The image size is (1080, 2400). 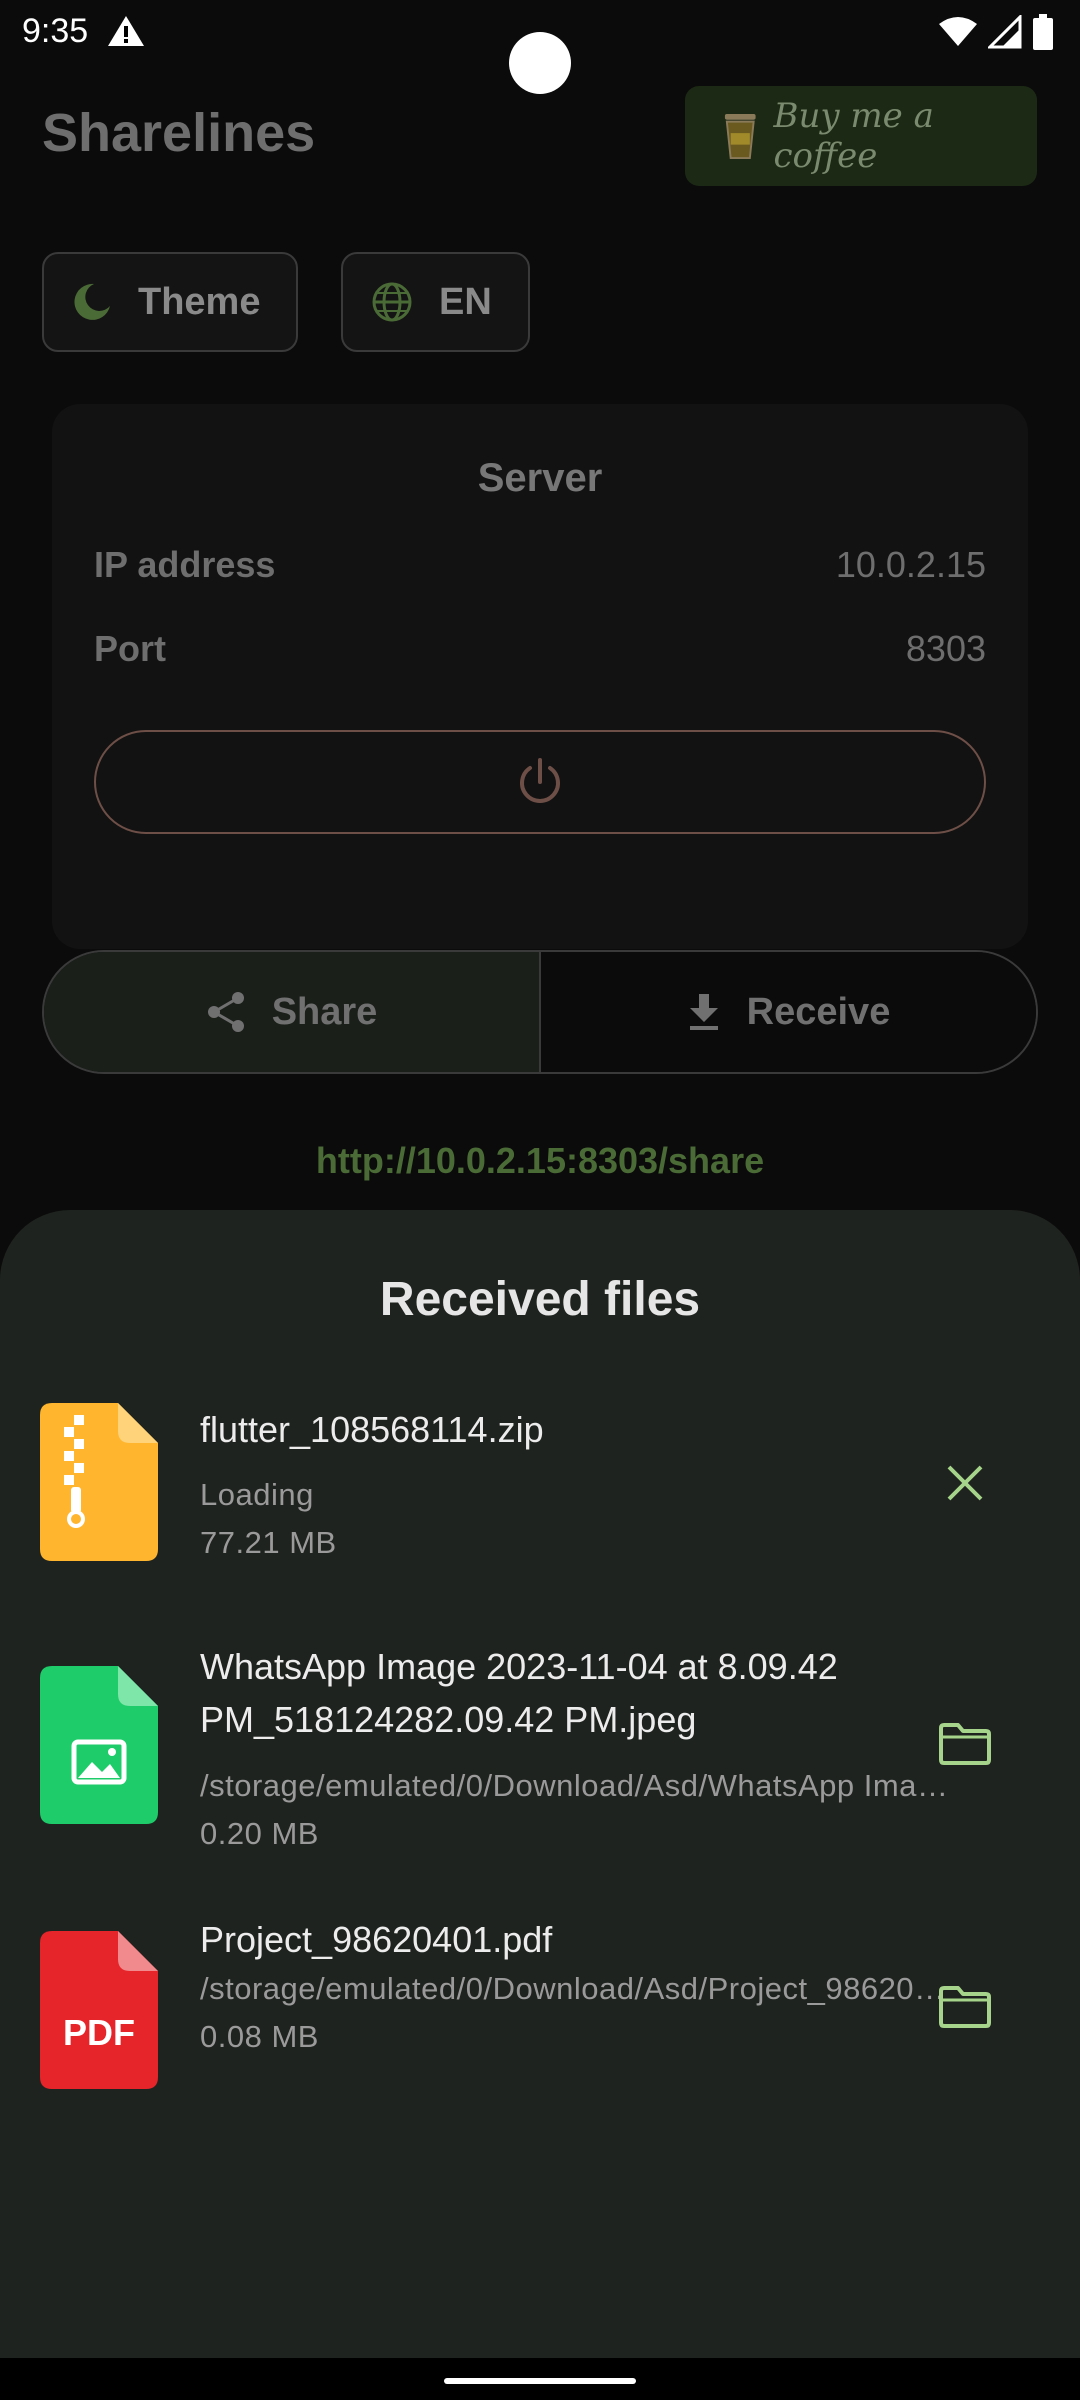 I want to click on navigation-bar, so click(x=540, y=2379).